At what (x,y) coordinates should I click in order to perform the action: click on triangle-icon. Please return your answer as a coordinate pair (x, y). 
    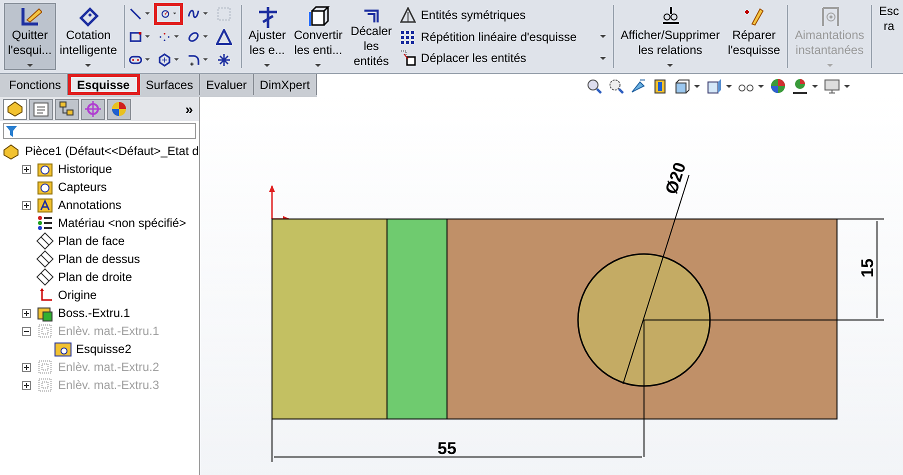
    Looking at the image, I should click on (408, 15).